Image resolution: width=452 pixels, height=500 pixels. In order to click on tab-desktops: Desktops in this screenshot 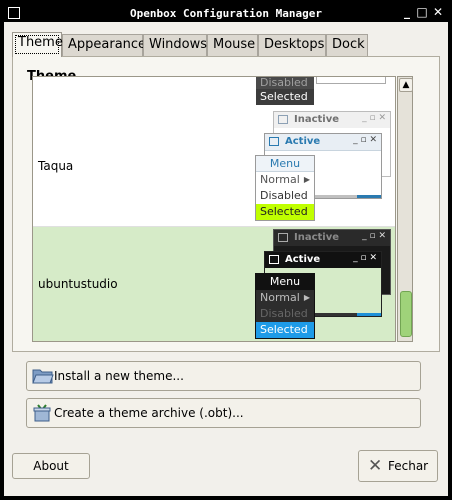, I will do `click(292, 45)`.